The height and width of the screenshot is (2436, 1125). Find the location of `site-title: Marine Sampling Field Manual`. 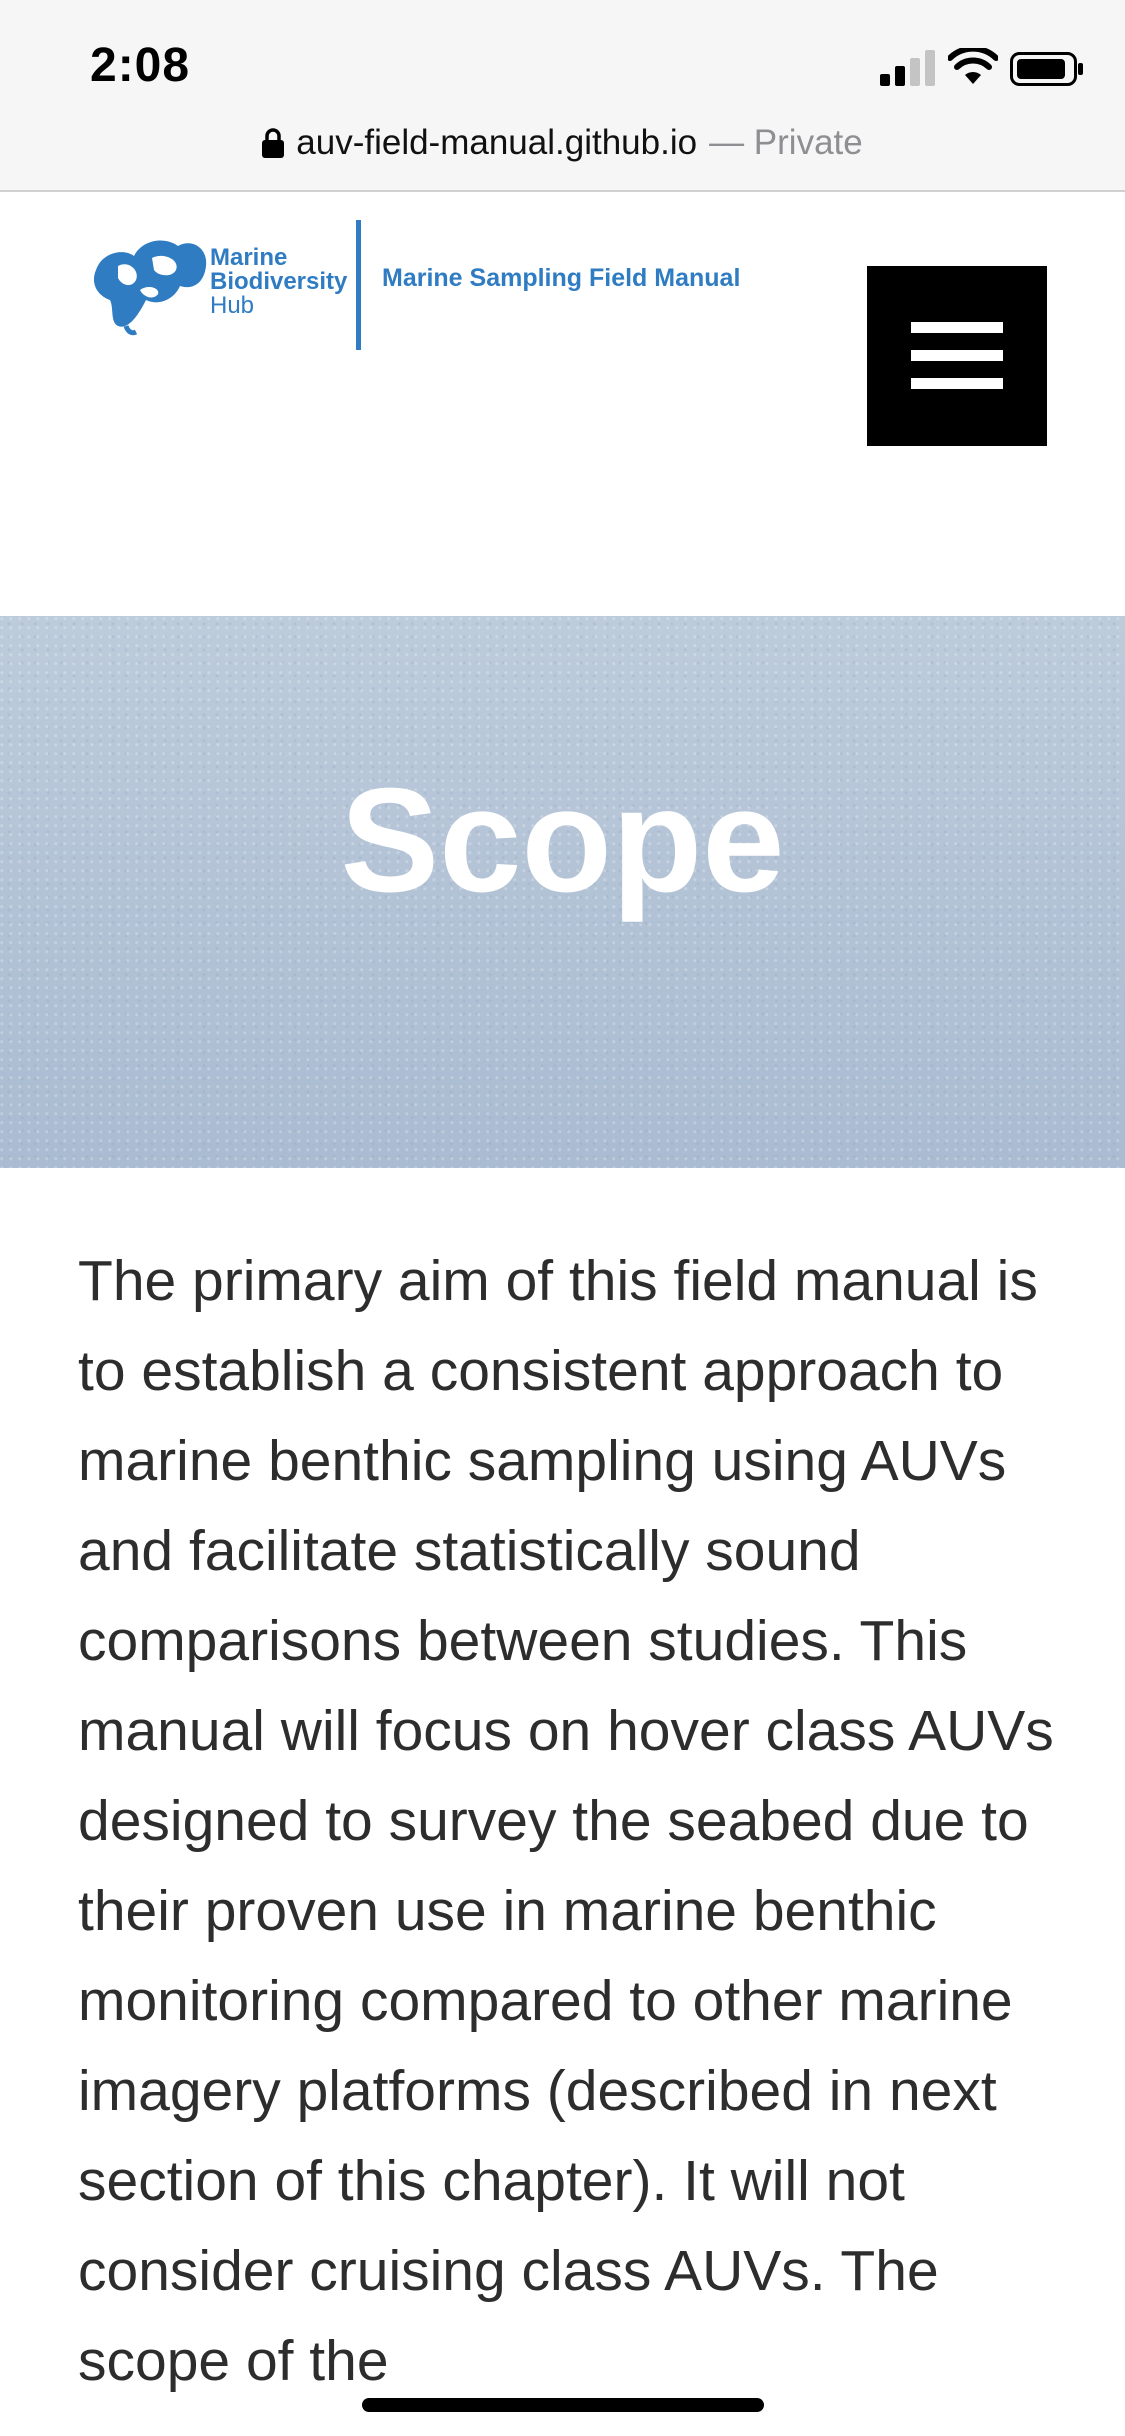

site-title: Marine Sampling Field Manual is located at coordinates (561, 278).